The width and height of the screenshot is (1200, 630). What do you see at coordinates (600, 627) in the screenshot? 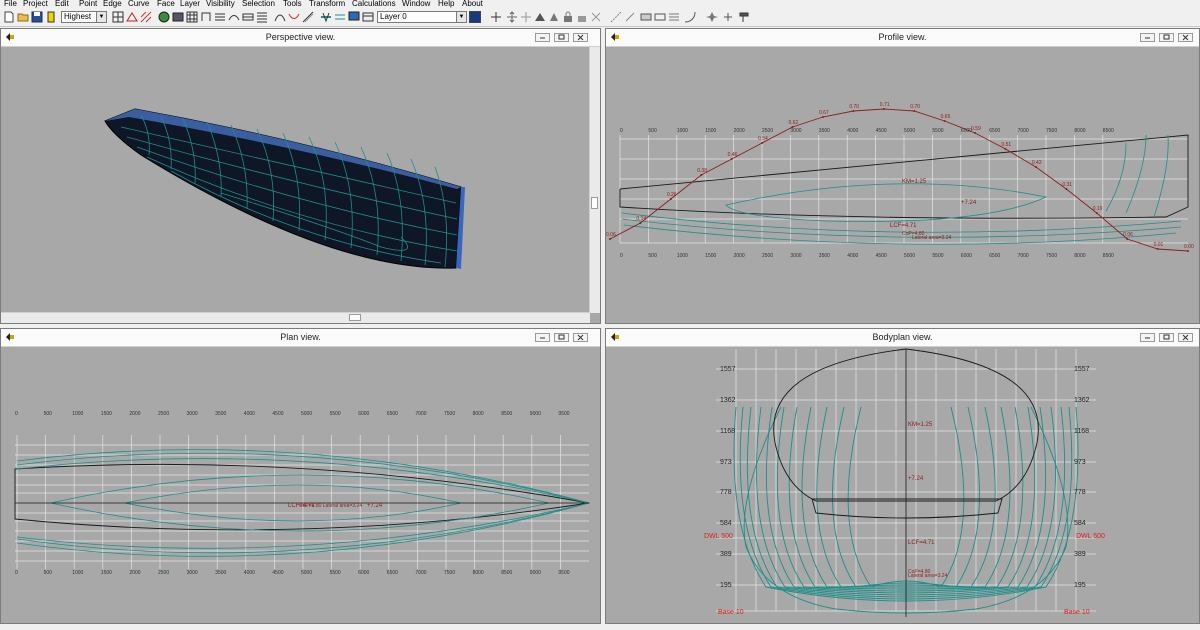
I see `status-bar` at bounding box center [600, 627].